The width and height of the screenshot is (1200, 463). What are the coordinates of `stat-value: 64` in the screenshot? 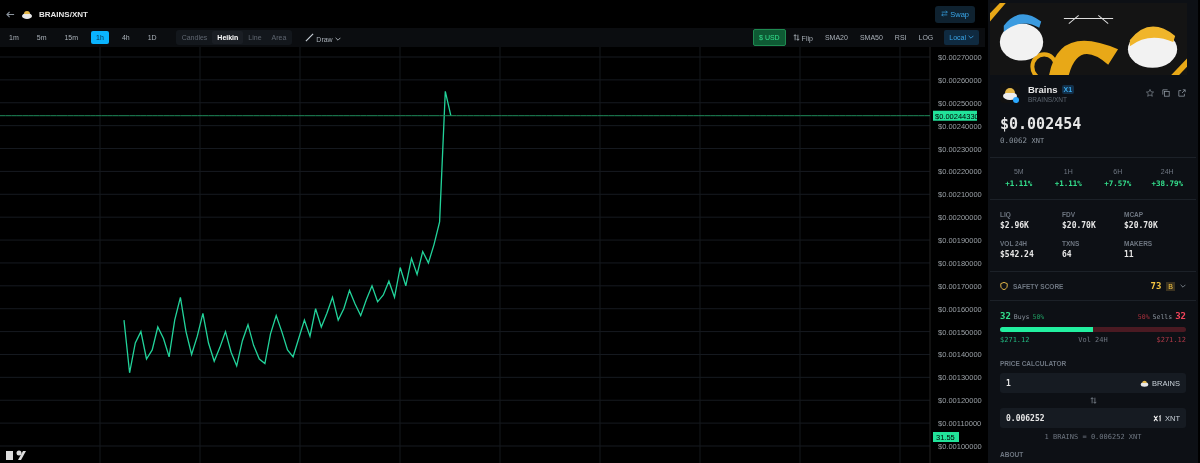 It's located at (1067, 254).